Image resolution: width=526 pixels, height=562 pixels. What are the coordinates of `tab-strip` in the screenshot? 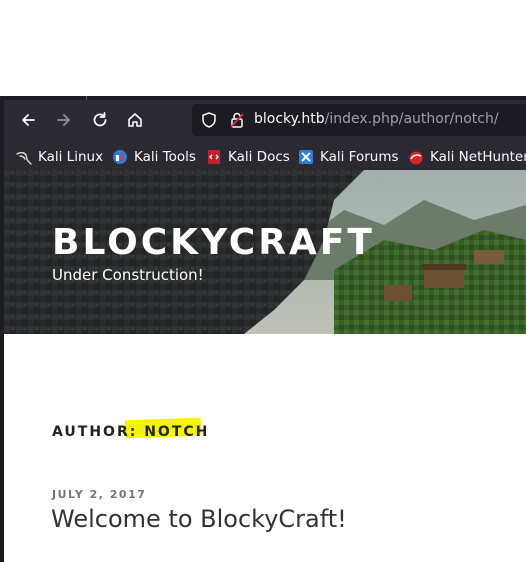 It's located at (265, 98).